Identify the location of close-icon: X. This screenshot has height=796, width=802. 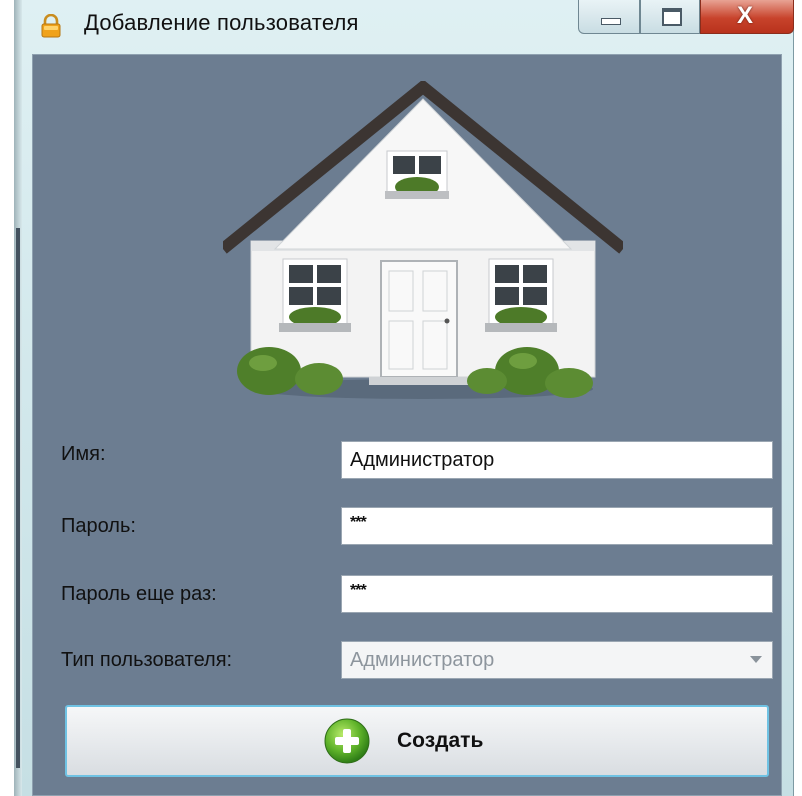
(745, 15).